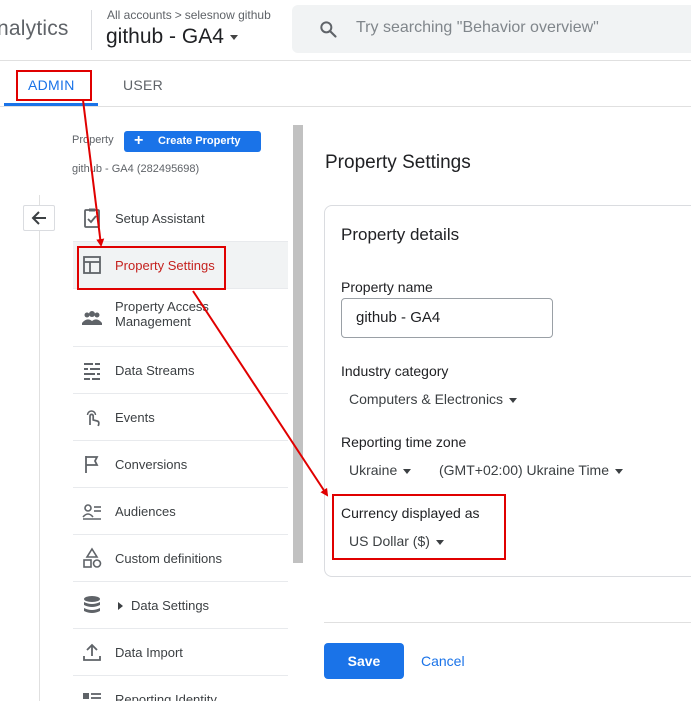 The image size is (691, 701). I want to click on time-zone-country-value: Ukraine, so click(373, 470).